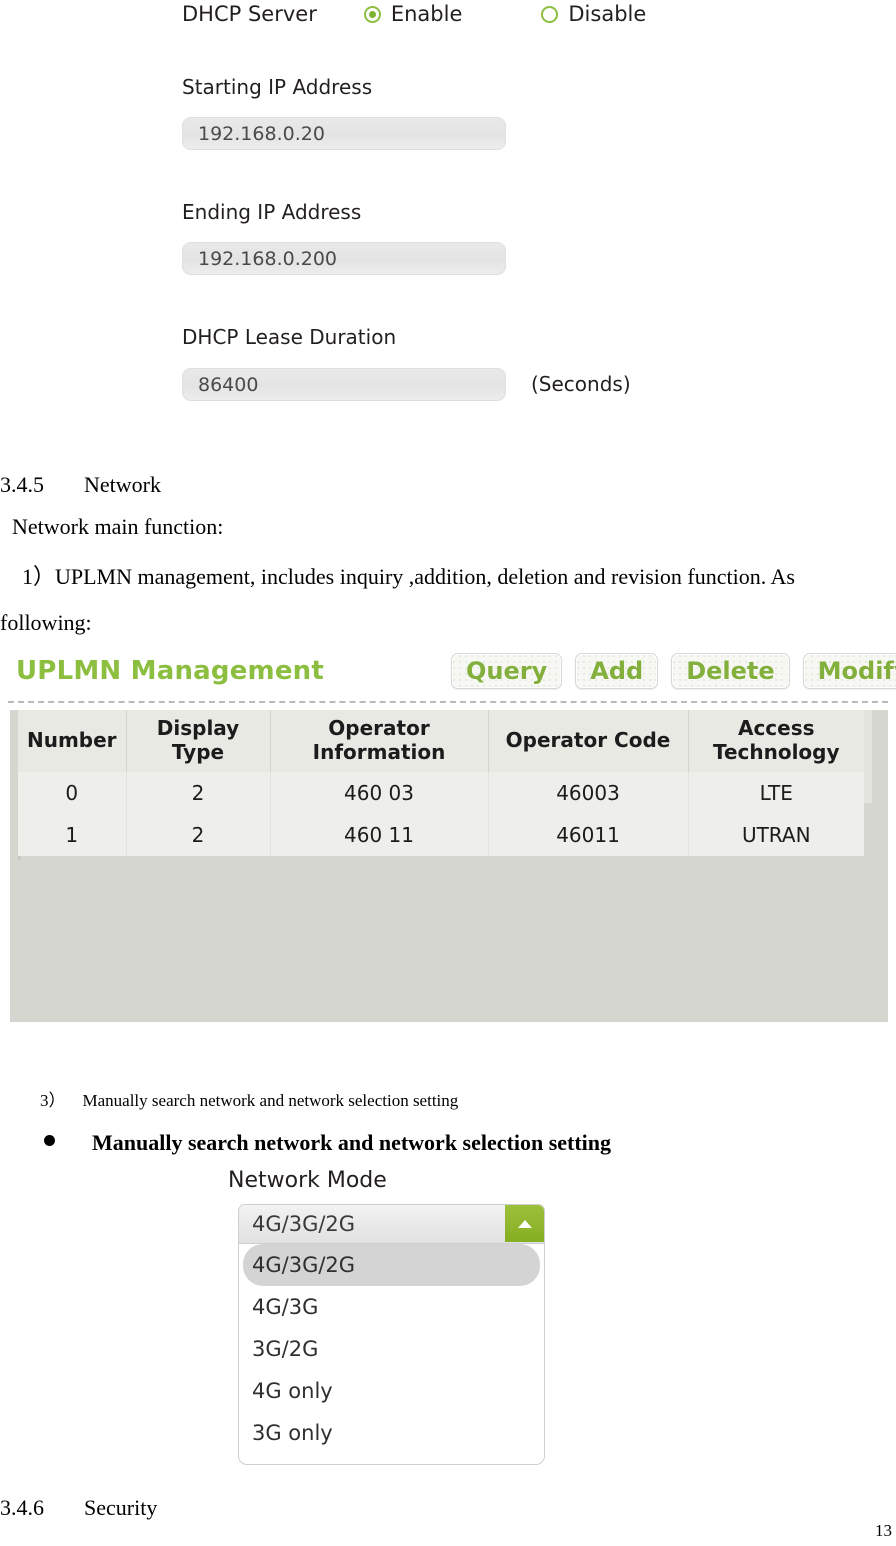  I want to click on th-operator-information: Operator Information, so click(379, 741).